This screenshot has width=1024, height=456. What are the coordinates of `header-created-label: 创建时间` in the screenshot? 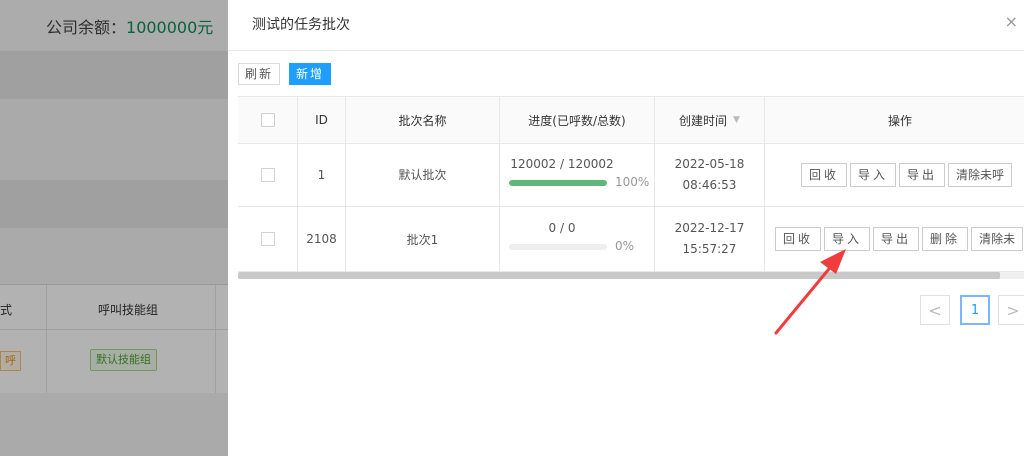 It's located at (703, 120).